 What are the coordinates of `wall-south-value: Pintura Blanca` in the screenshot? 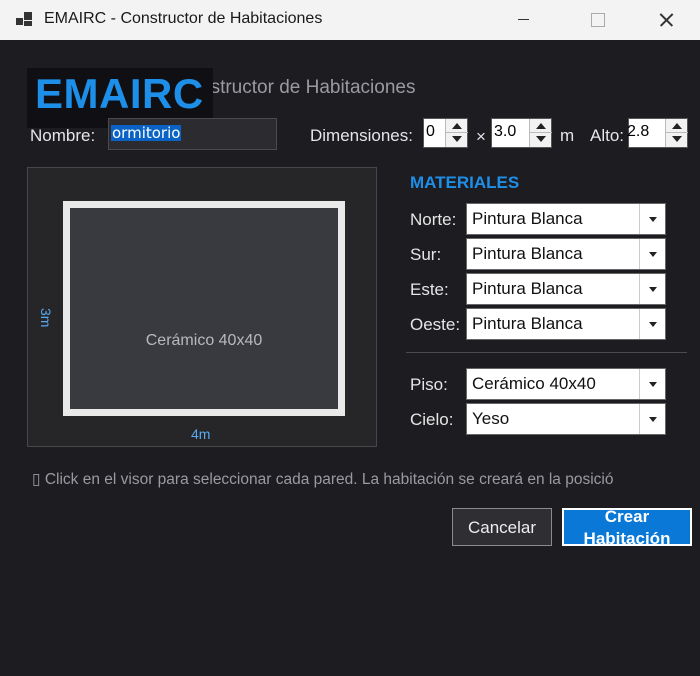 It's located at (527, 253).